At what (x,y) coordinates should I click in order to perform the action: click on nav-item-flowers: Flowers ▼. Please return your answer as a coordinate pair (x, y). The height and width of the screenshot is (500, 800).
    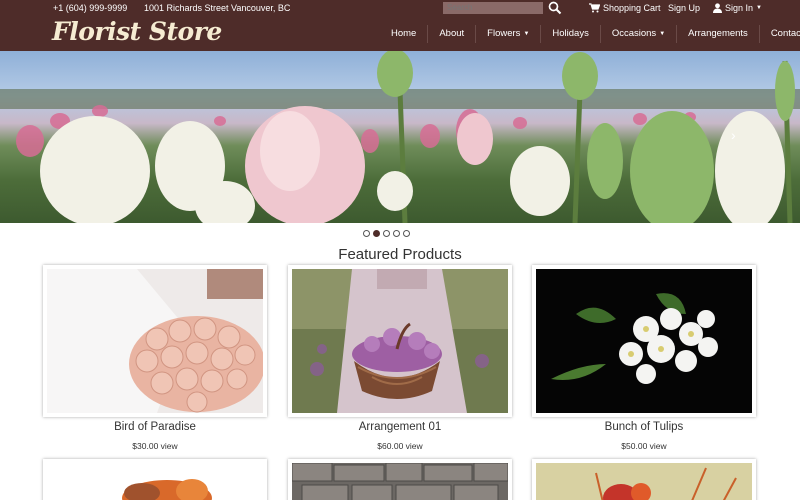
    Looking at the image, I should click on (507, 34).